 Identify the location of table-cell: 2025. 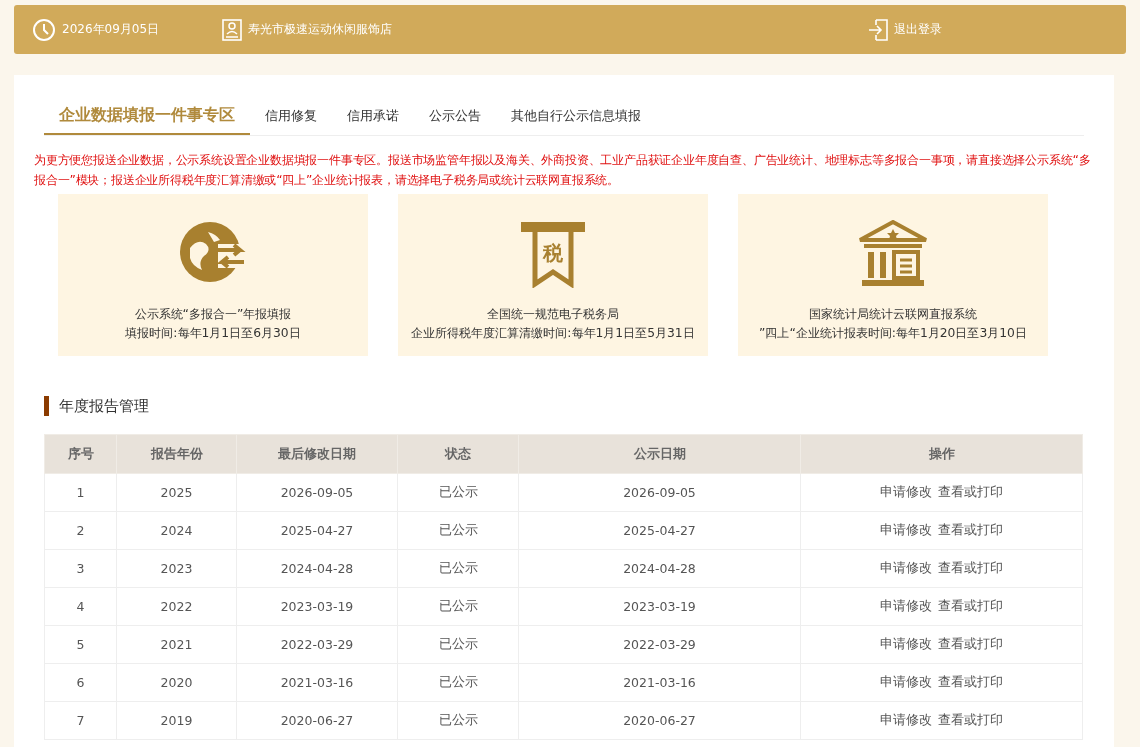
(176, 492).